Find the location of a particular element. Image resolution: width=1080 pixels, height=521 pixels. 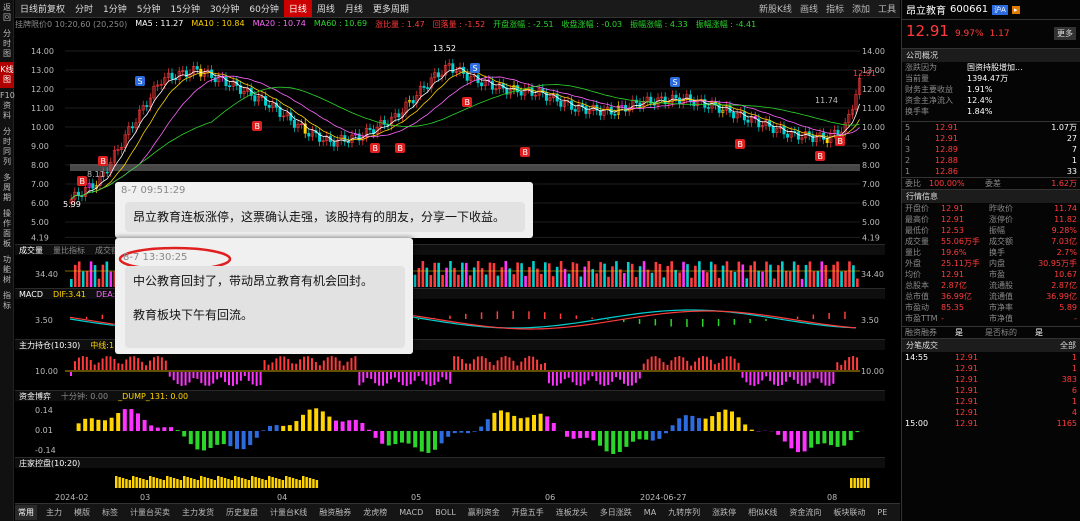

info-label: 资金主净流入 is located at coordinates (929, 100).